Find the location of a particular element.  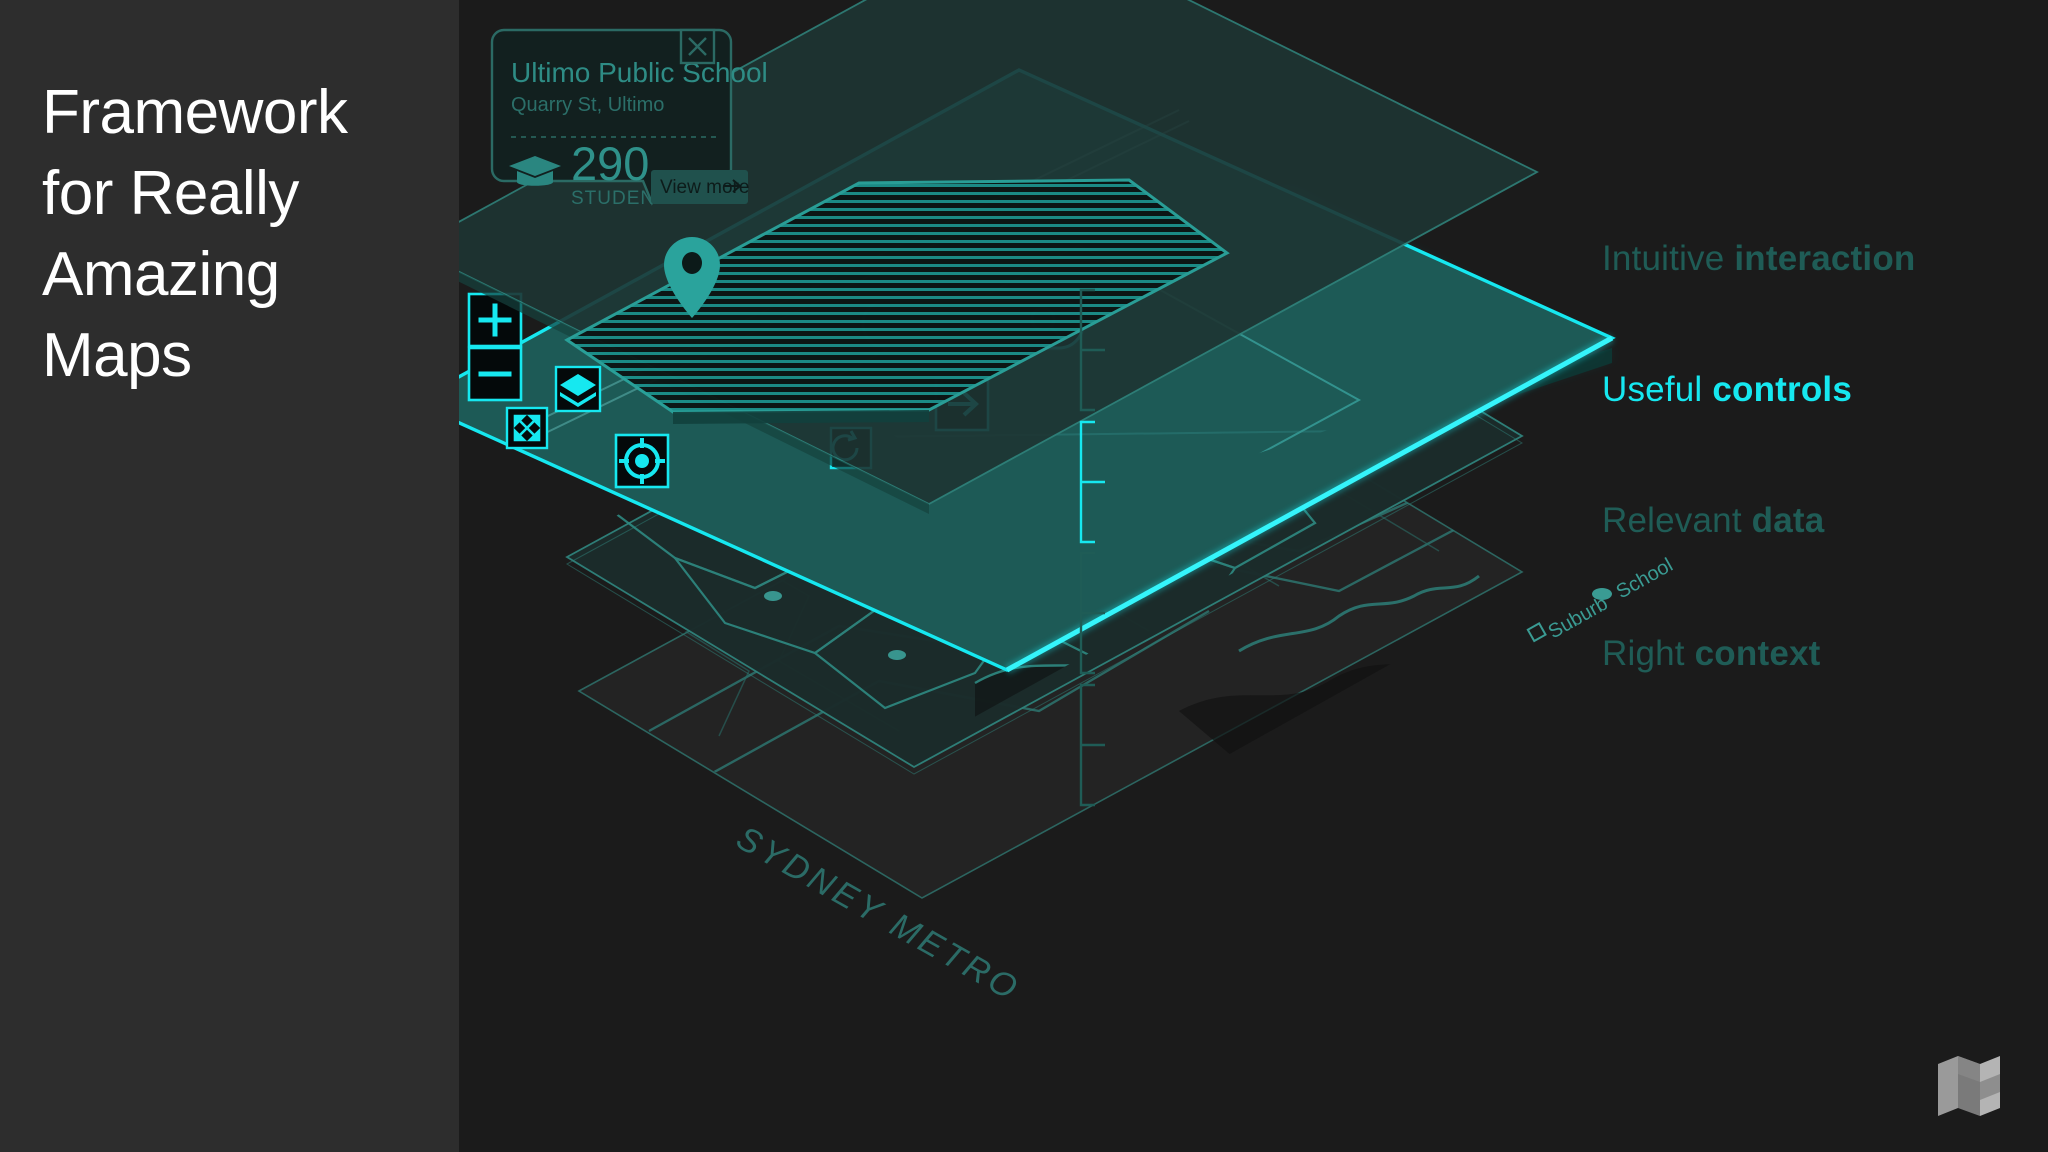

info-card-address: Quarry St, Ultimo is located at coordinates (587, 105).